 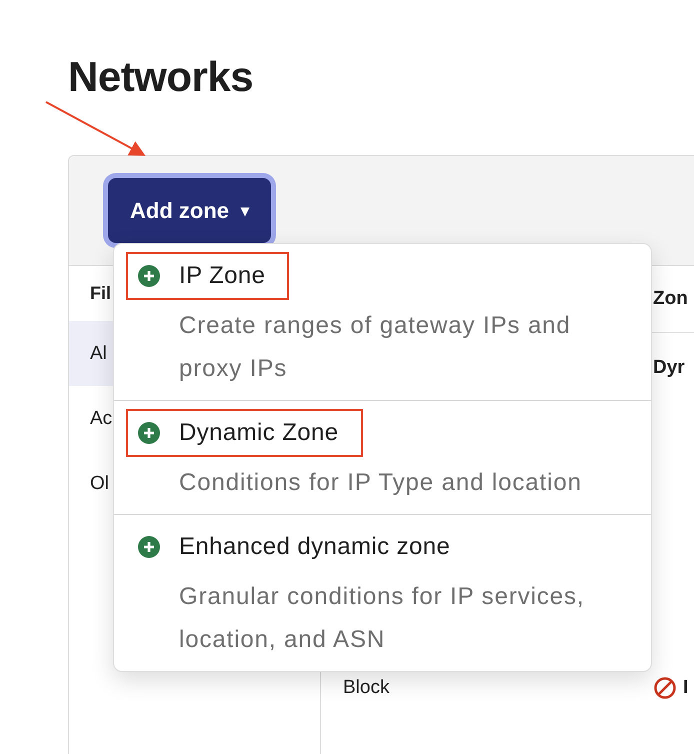 What do you see at coordinates (375, 347) in the screenshot?
I see `menu-item-description: Create ranges of gateway IPs and proxy IPs` at bounding box center [375, 347].